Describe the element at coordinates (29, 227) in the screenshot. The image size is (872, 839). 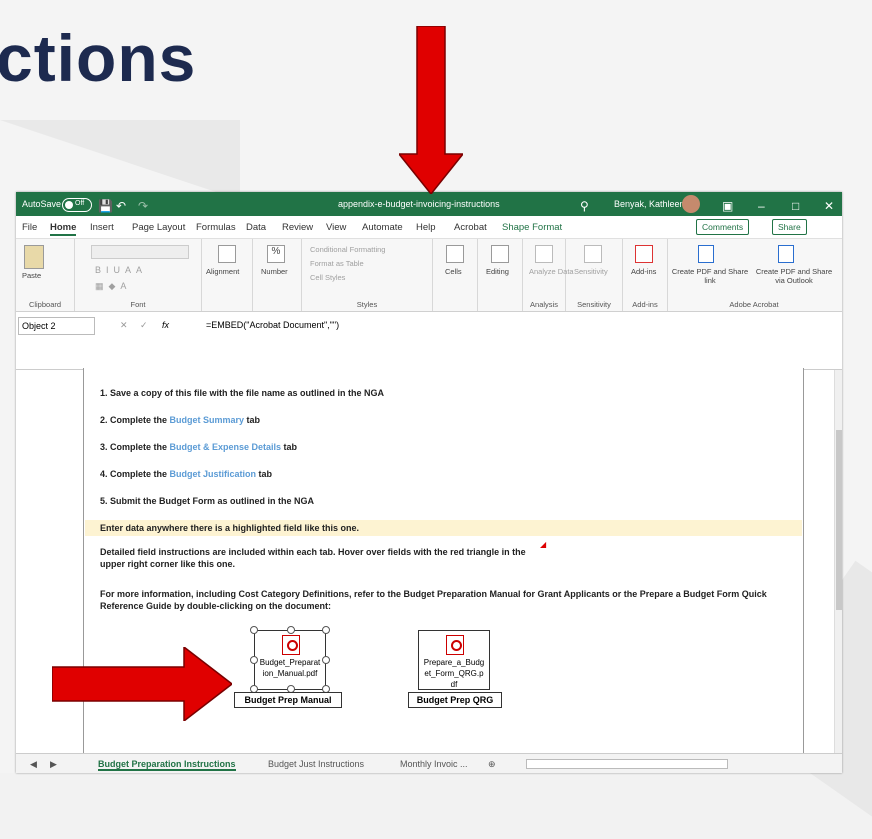
I see `tab-file: File` at that location.